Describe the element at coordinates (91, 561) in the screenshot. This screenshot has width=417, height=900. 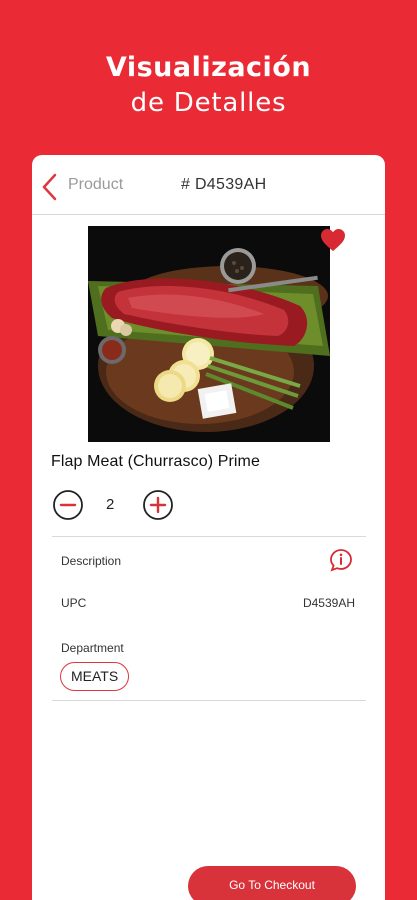
I see `description-label: Description` at that location.